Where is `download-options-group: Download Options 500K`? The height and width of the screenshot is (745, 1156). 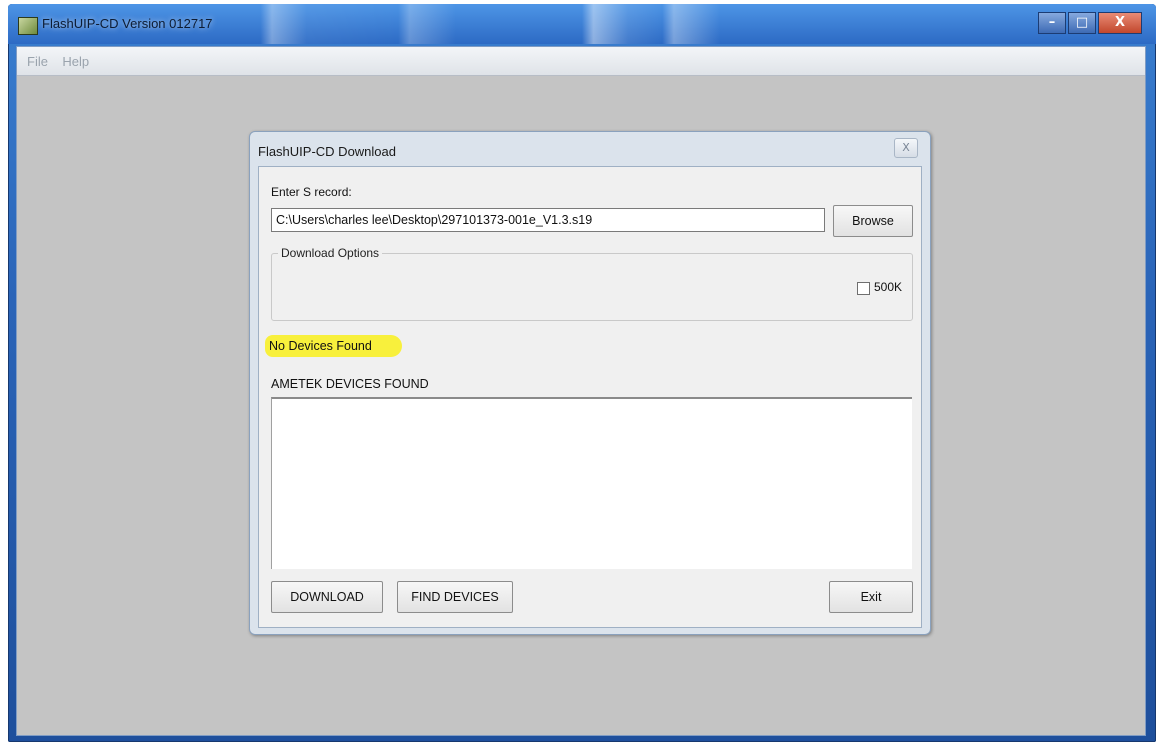 download-options-group: Download Options 500K is located at coordinates (592, 283).